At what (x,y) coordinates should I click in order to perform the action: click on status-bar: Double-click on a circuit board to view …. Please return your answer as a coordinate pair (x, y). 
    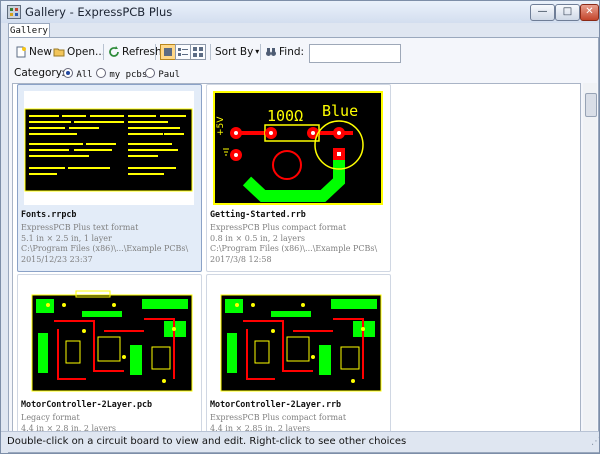
    Looking at the image, I should click on (300, 441).